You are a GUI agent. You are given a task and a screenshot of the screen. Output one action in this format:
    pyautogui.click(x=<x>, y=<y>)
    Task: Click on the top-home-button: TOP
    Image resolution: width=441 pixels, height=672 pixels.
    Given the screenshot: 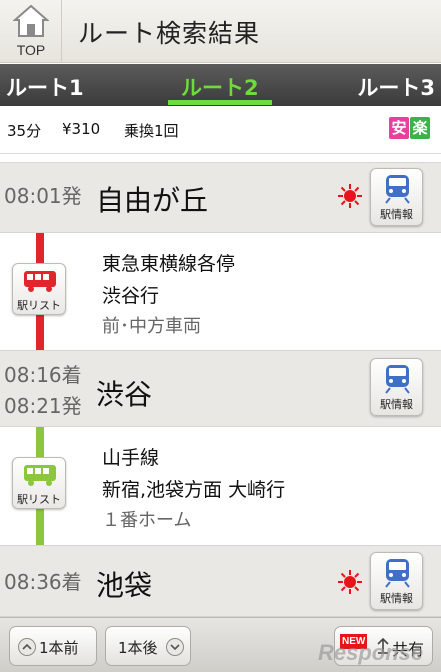 What is the action you would take?
    pyautogui.click(x=31, y=31)
    